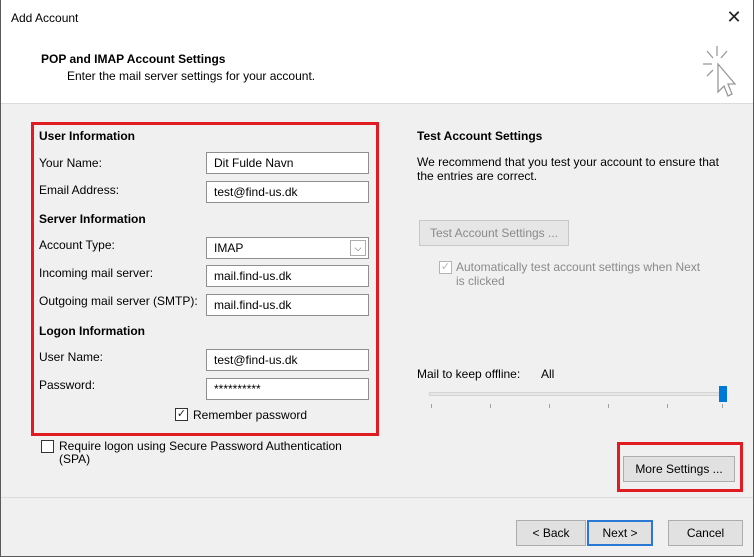  Describe the element at coordinates (118, 301) in the screenshot. I see `outgoing-server-label: Outgoing mail server (SMTP):` at that location.